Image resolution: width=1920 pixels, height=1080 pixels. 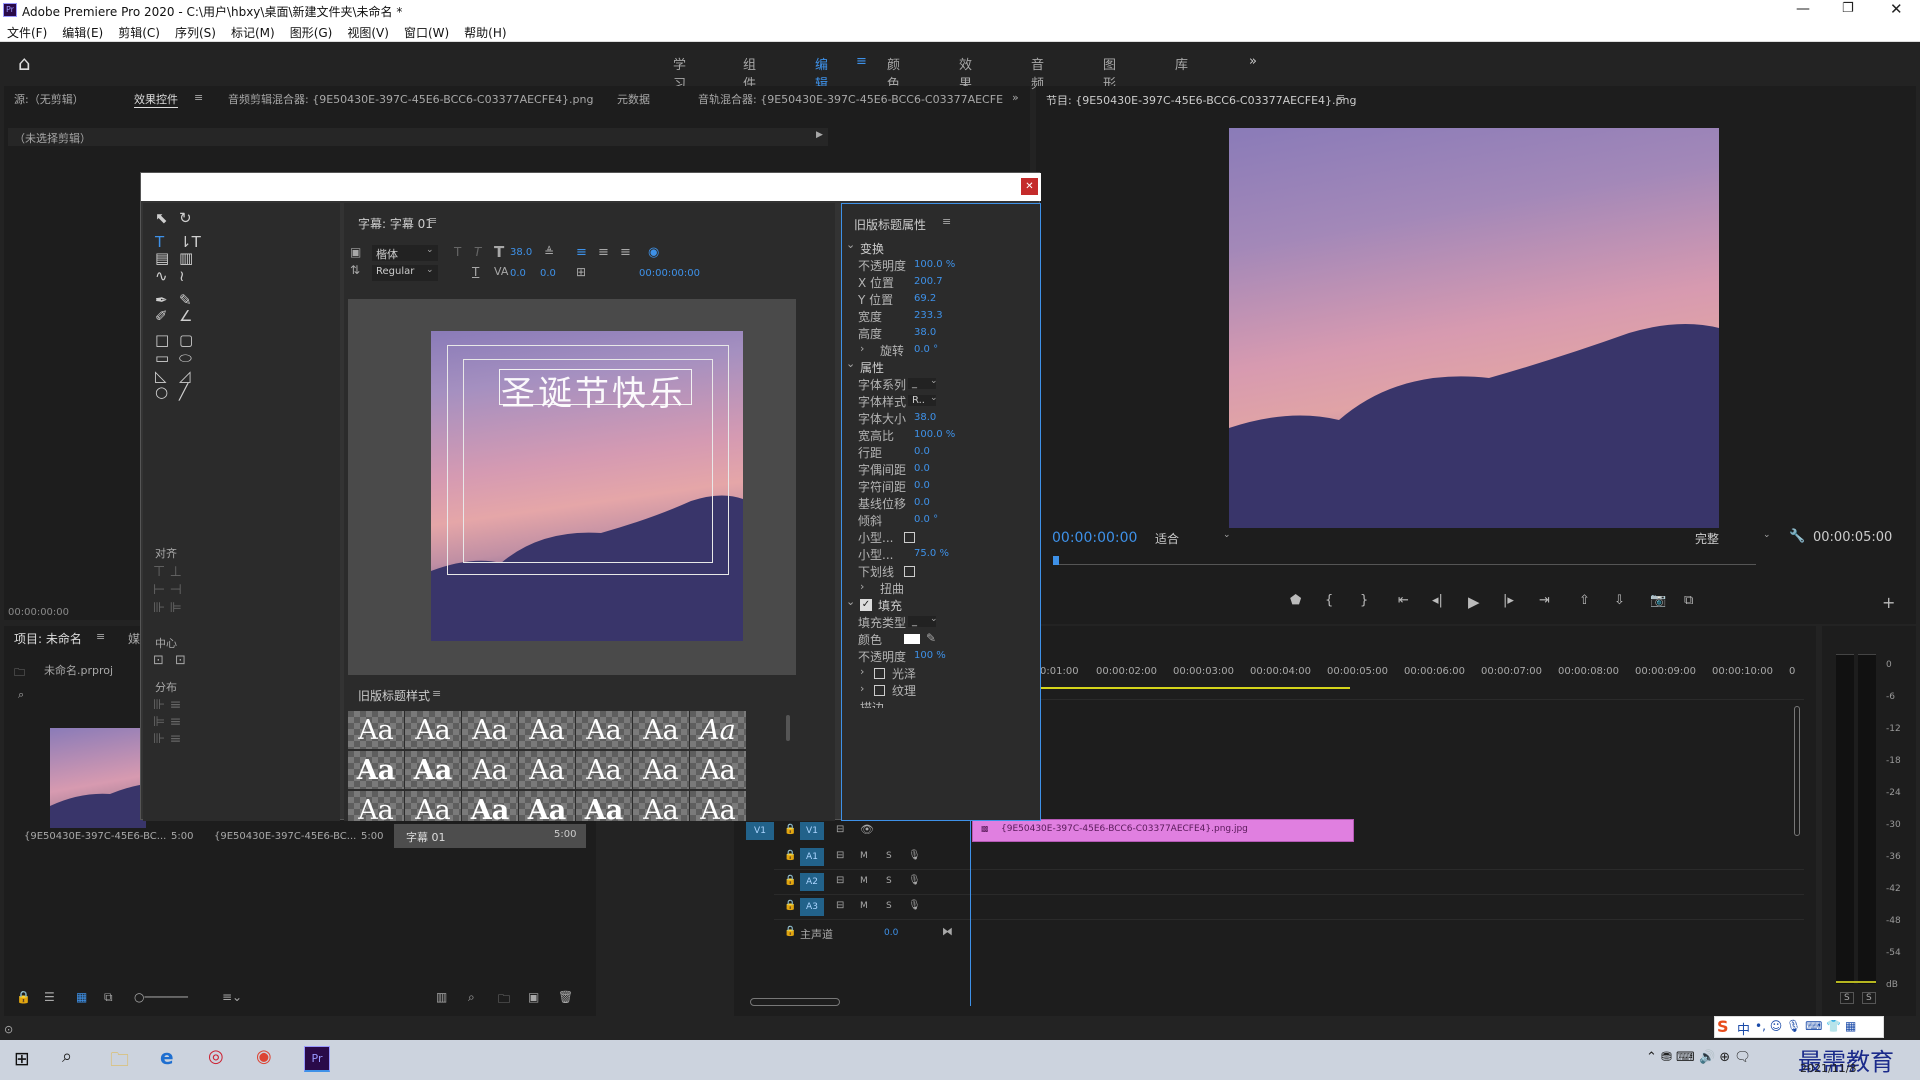 What do you see at coordinates (1847, 998) in the screenshot?
I see `solo-left-button: S` at bounding box center [1847, 998].